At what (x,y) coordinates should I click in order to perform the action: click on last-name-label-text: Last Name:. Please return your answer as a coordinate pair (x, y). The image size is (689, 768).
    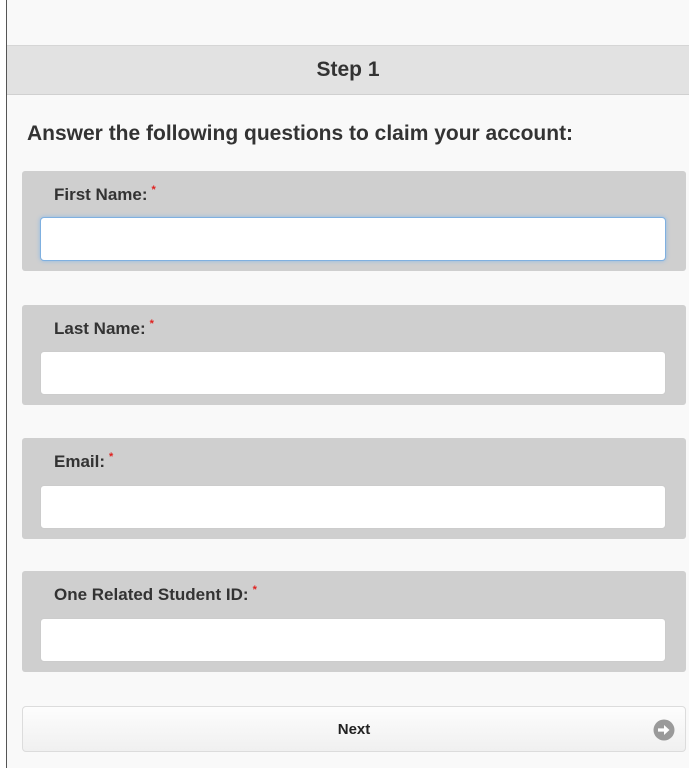
    Looking at the image, I should click on (100, 328).